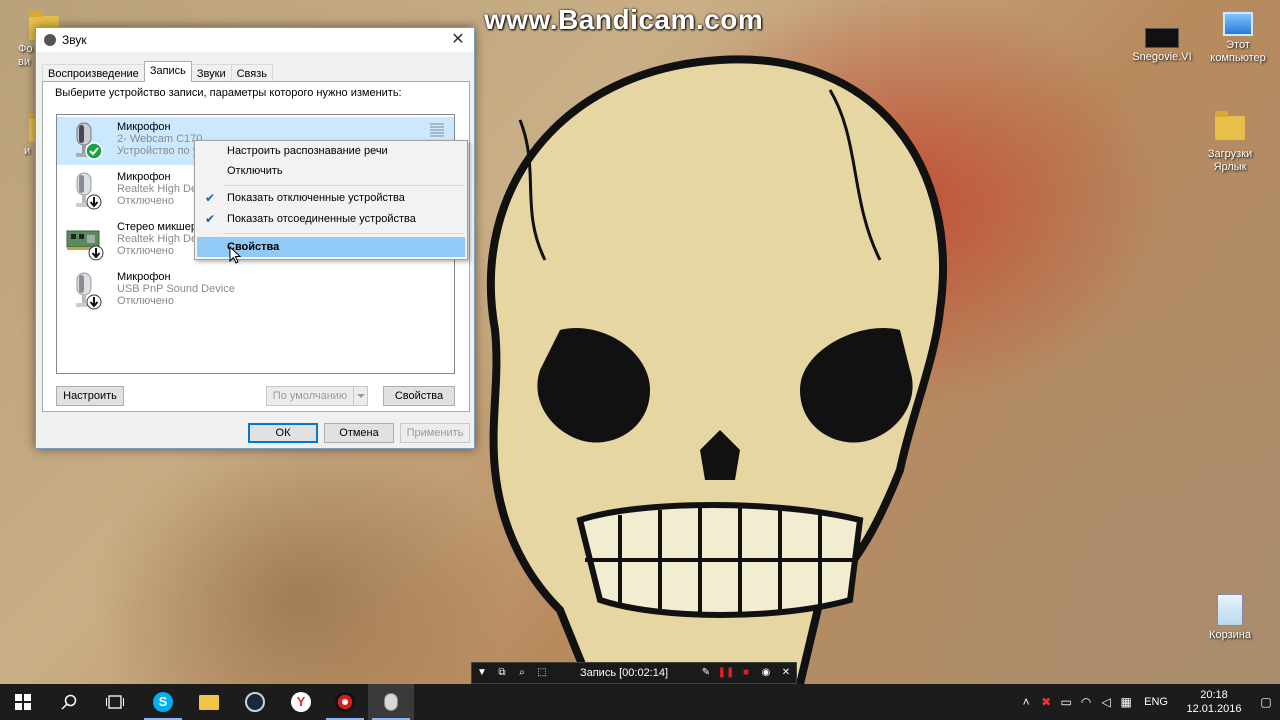 This screenshot has width=1280, height=720. I want to click on desktop-icon-label: Snegovie.VI, so click(1162, 57).